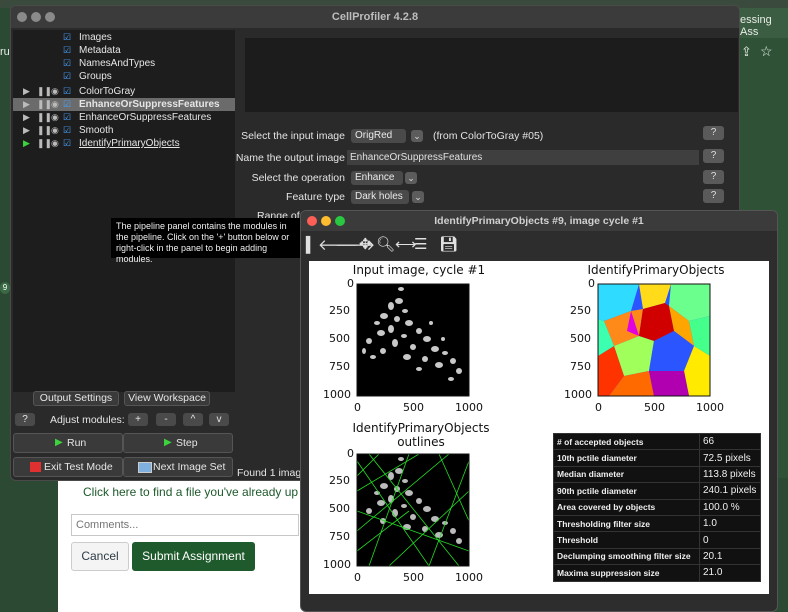 This screenshot has height=612, width=788. I want to click on stat-value: 1.0, so click(730, 523).